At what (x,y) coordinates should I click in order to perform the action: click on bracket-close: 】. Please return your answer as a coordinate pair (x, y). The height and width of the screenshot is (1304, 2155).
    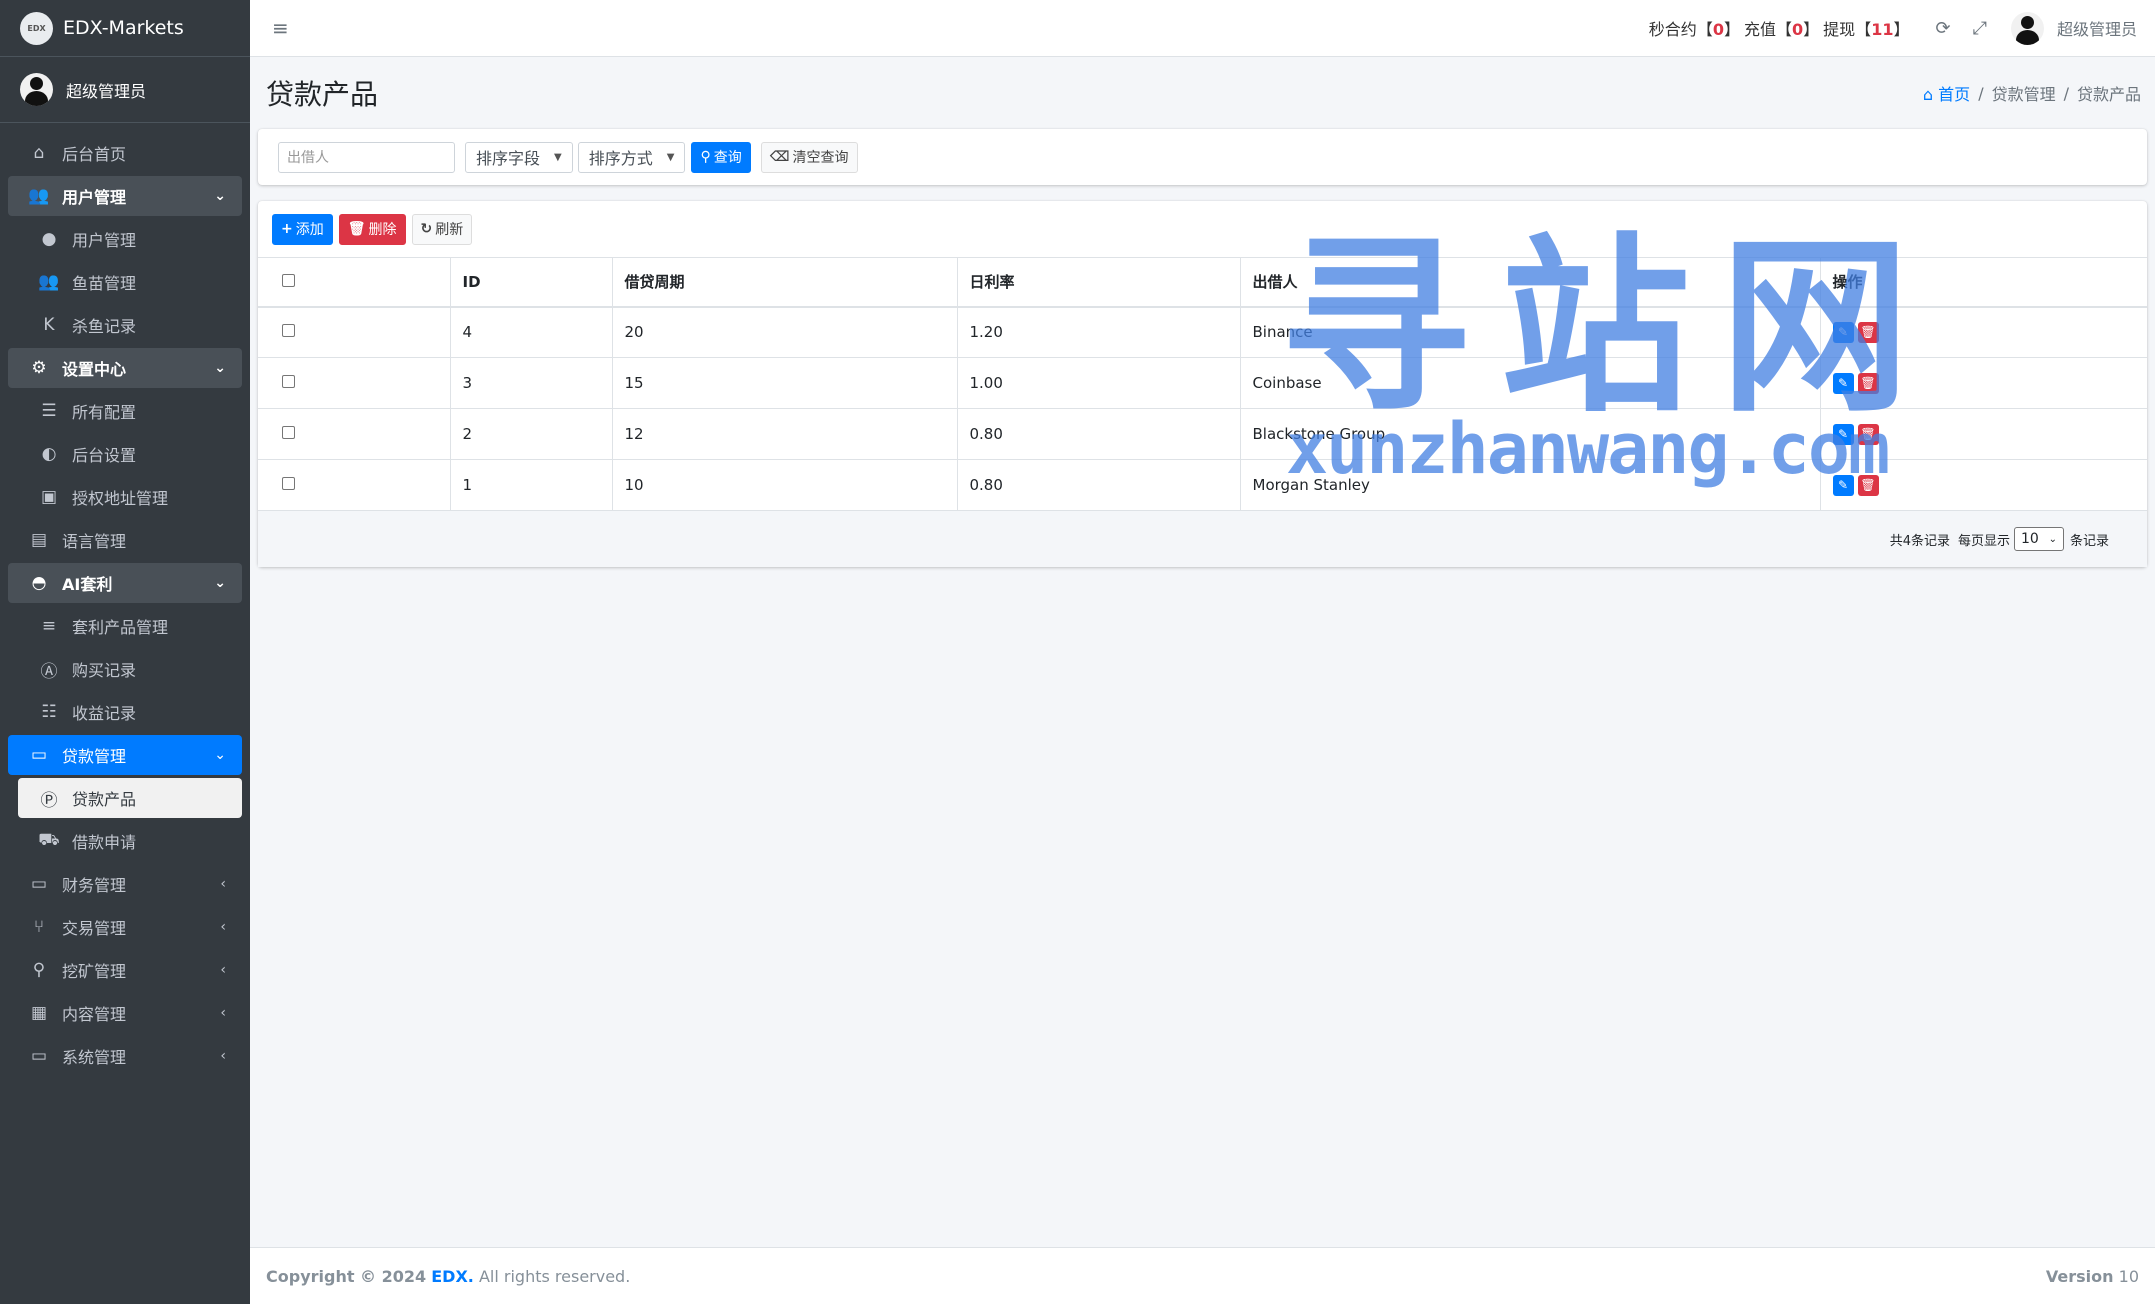
    Looking at the image, I should click on (1731, 29).